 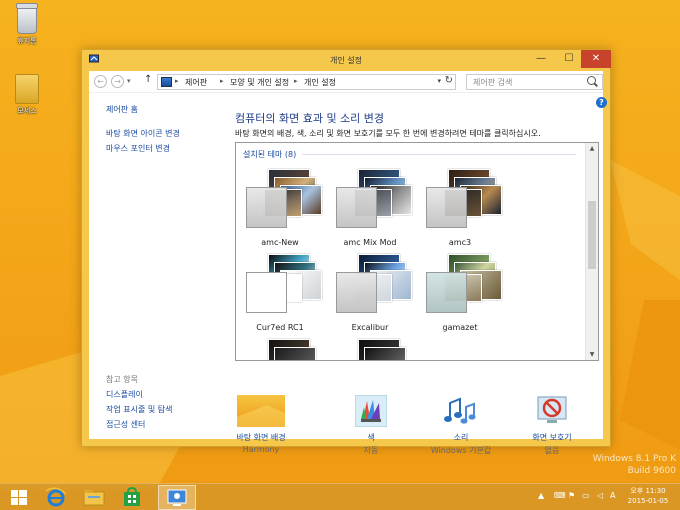 I want to click on taskbar-file-explorer, so click(x=94, y=497).